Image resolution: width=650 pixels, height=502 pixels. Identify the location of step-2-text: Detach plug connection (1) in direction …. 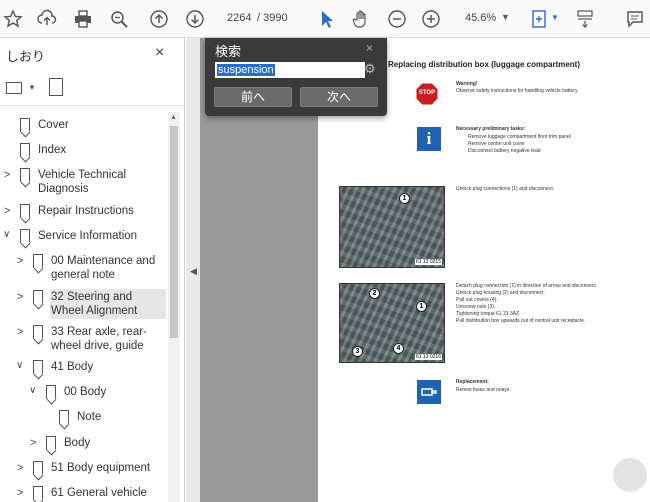
(527, 286).